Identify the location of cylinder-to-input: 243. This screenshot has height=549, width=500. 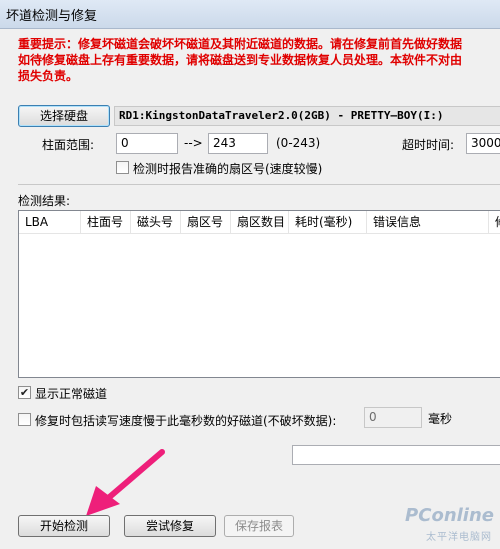
(238, 143).